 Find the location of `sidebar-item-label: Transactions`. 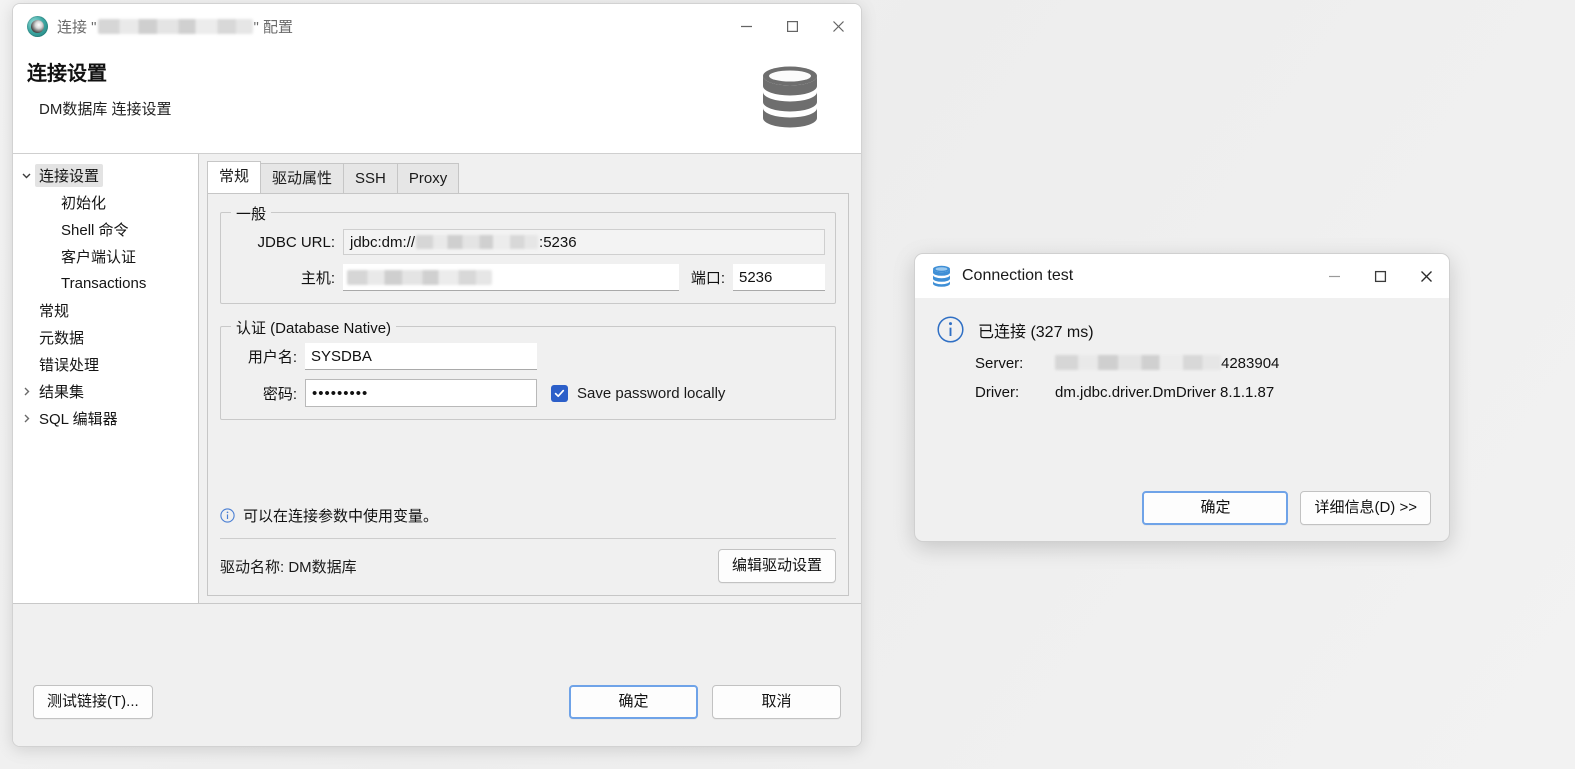

sidebar-item-label: Transactions is located at coordinates (104, 283).